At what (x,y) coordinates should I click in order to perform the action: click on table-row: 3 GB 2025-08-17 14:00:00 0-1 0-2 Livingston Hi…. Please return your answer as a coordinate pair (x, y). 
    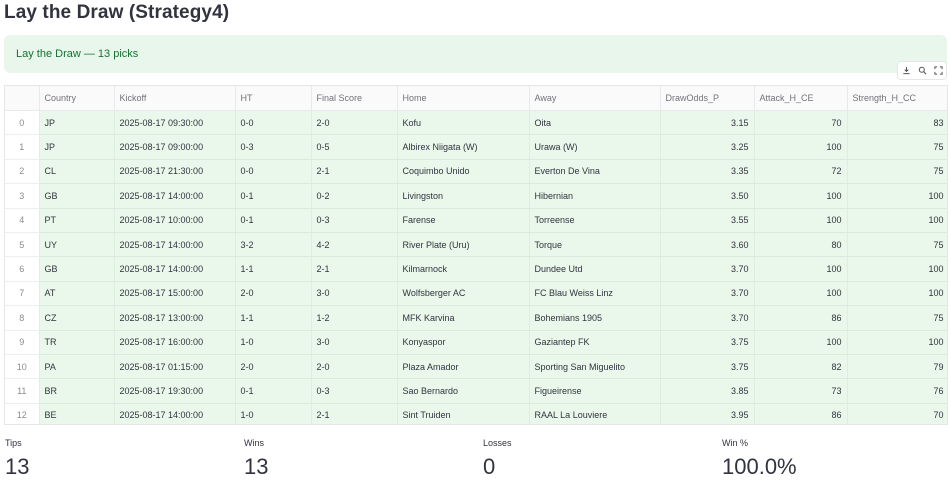
    Looking at the image, I should click on (476, 196).